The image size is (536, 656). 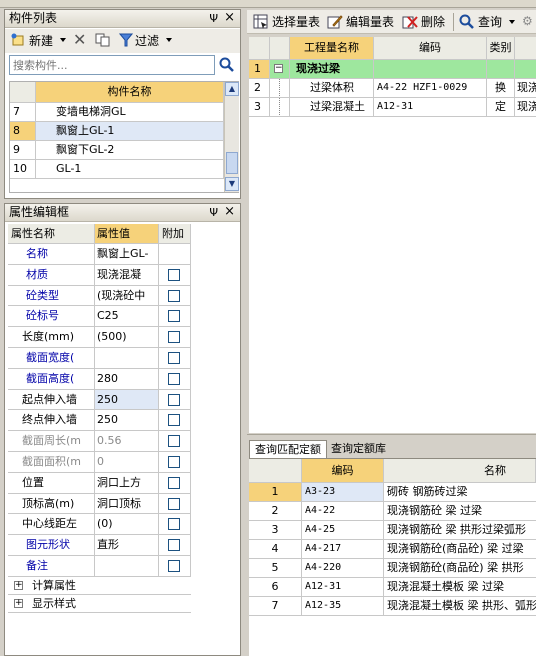 What do you see at coordinates (343, 549) in the screenshot?
I see `quota-code: A4-217` at bounding box center [343, 549].